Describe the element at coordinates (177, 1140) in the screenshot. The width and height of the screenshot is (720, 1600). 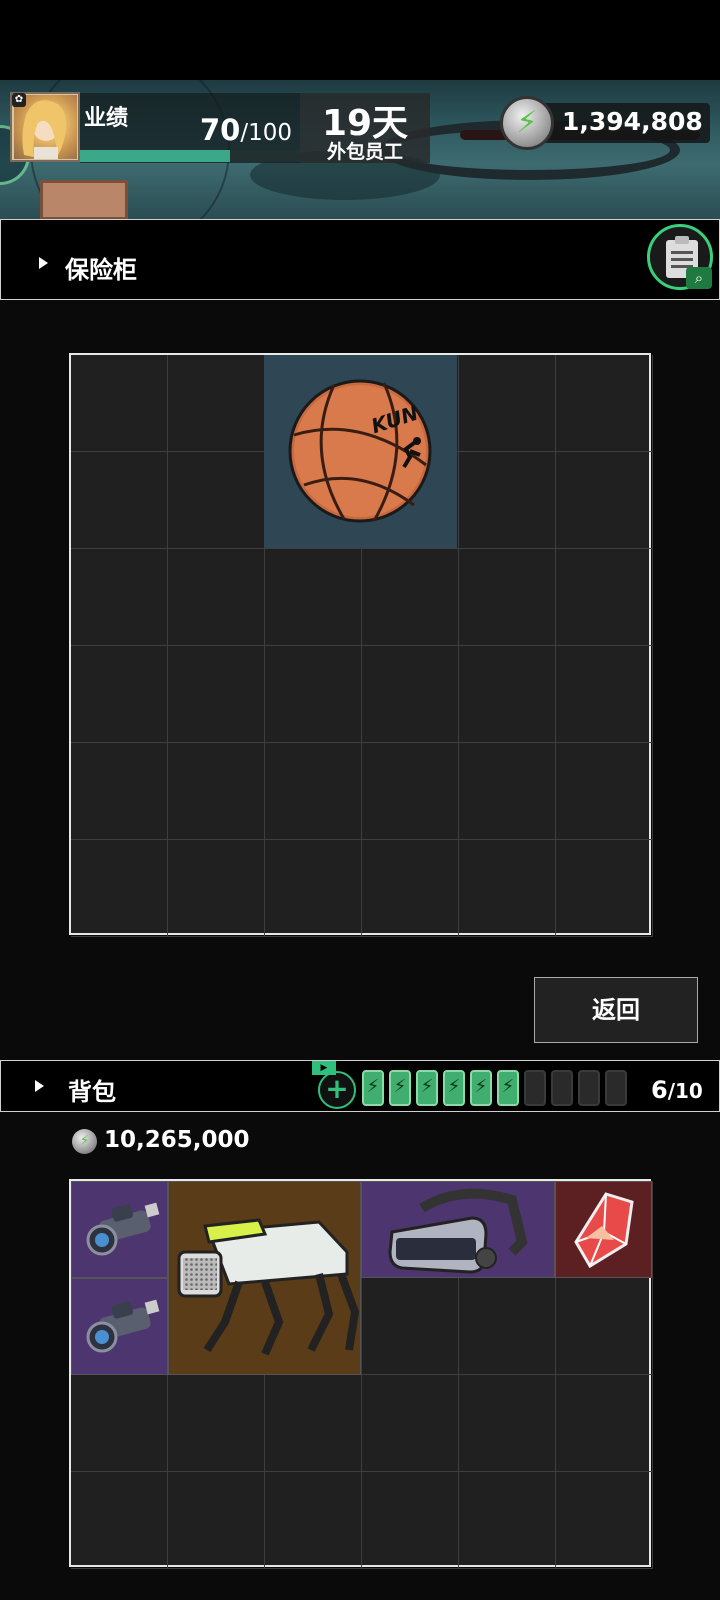
I see `backpack-money: 10,265,000` at that location.